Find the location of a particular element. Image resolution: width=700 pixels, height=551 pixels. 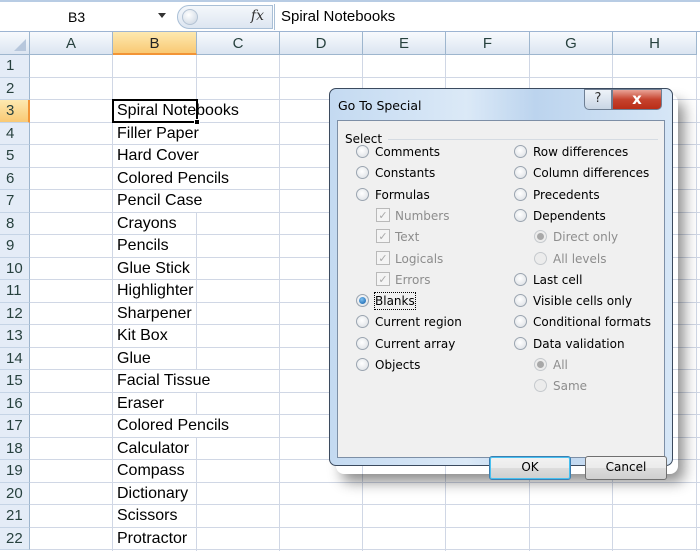

column-header-c: C is located at coordinates (238, 43).